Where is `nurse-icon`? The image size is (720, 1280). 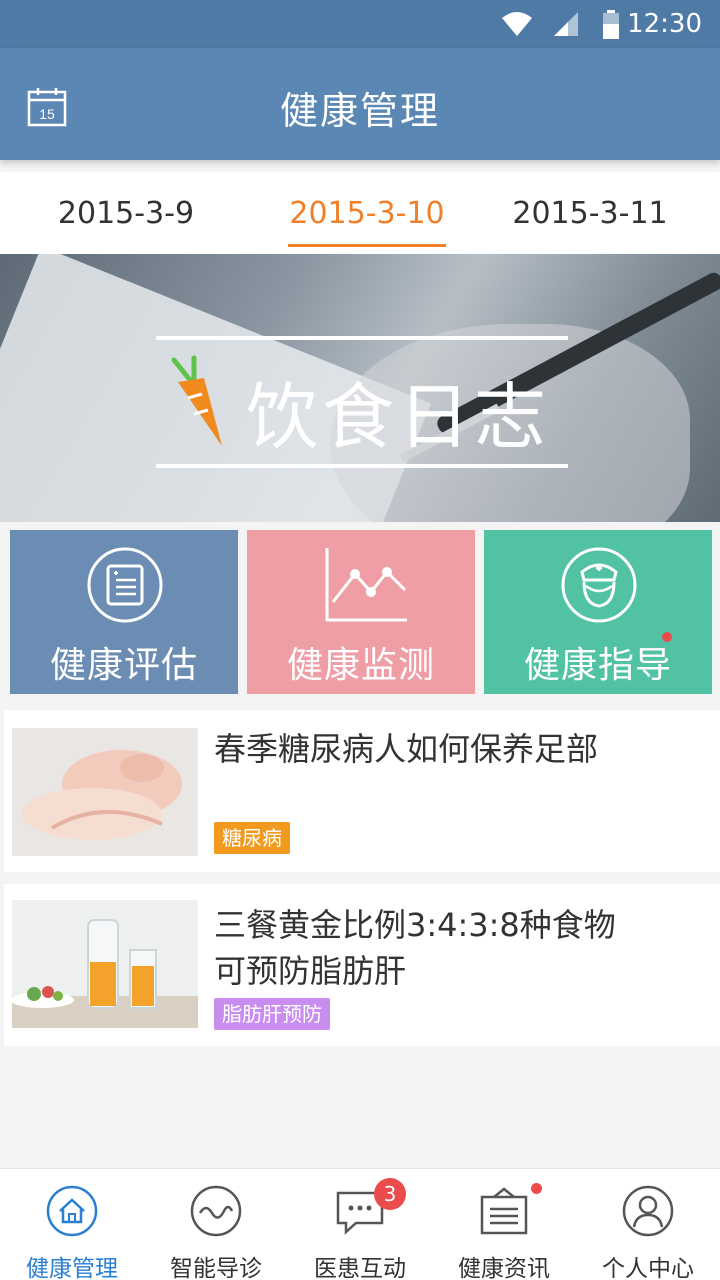 nurse-icon is located at coordinates (599, 585).